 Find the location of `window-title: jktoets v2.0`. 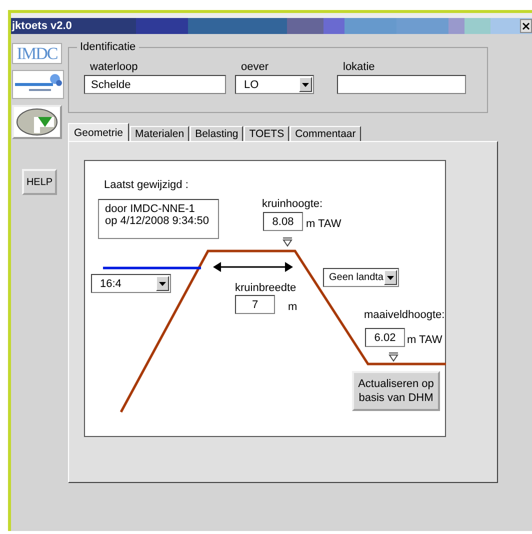

window-title: jktoets v2.0 is located at coordinates (41, 26).